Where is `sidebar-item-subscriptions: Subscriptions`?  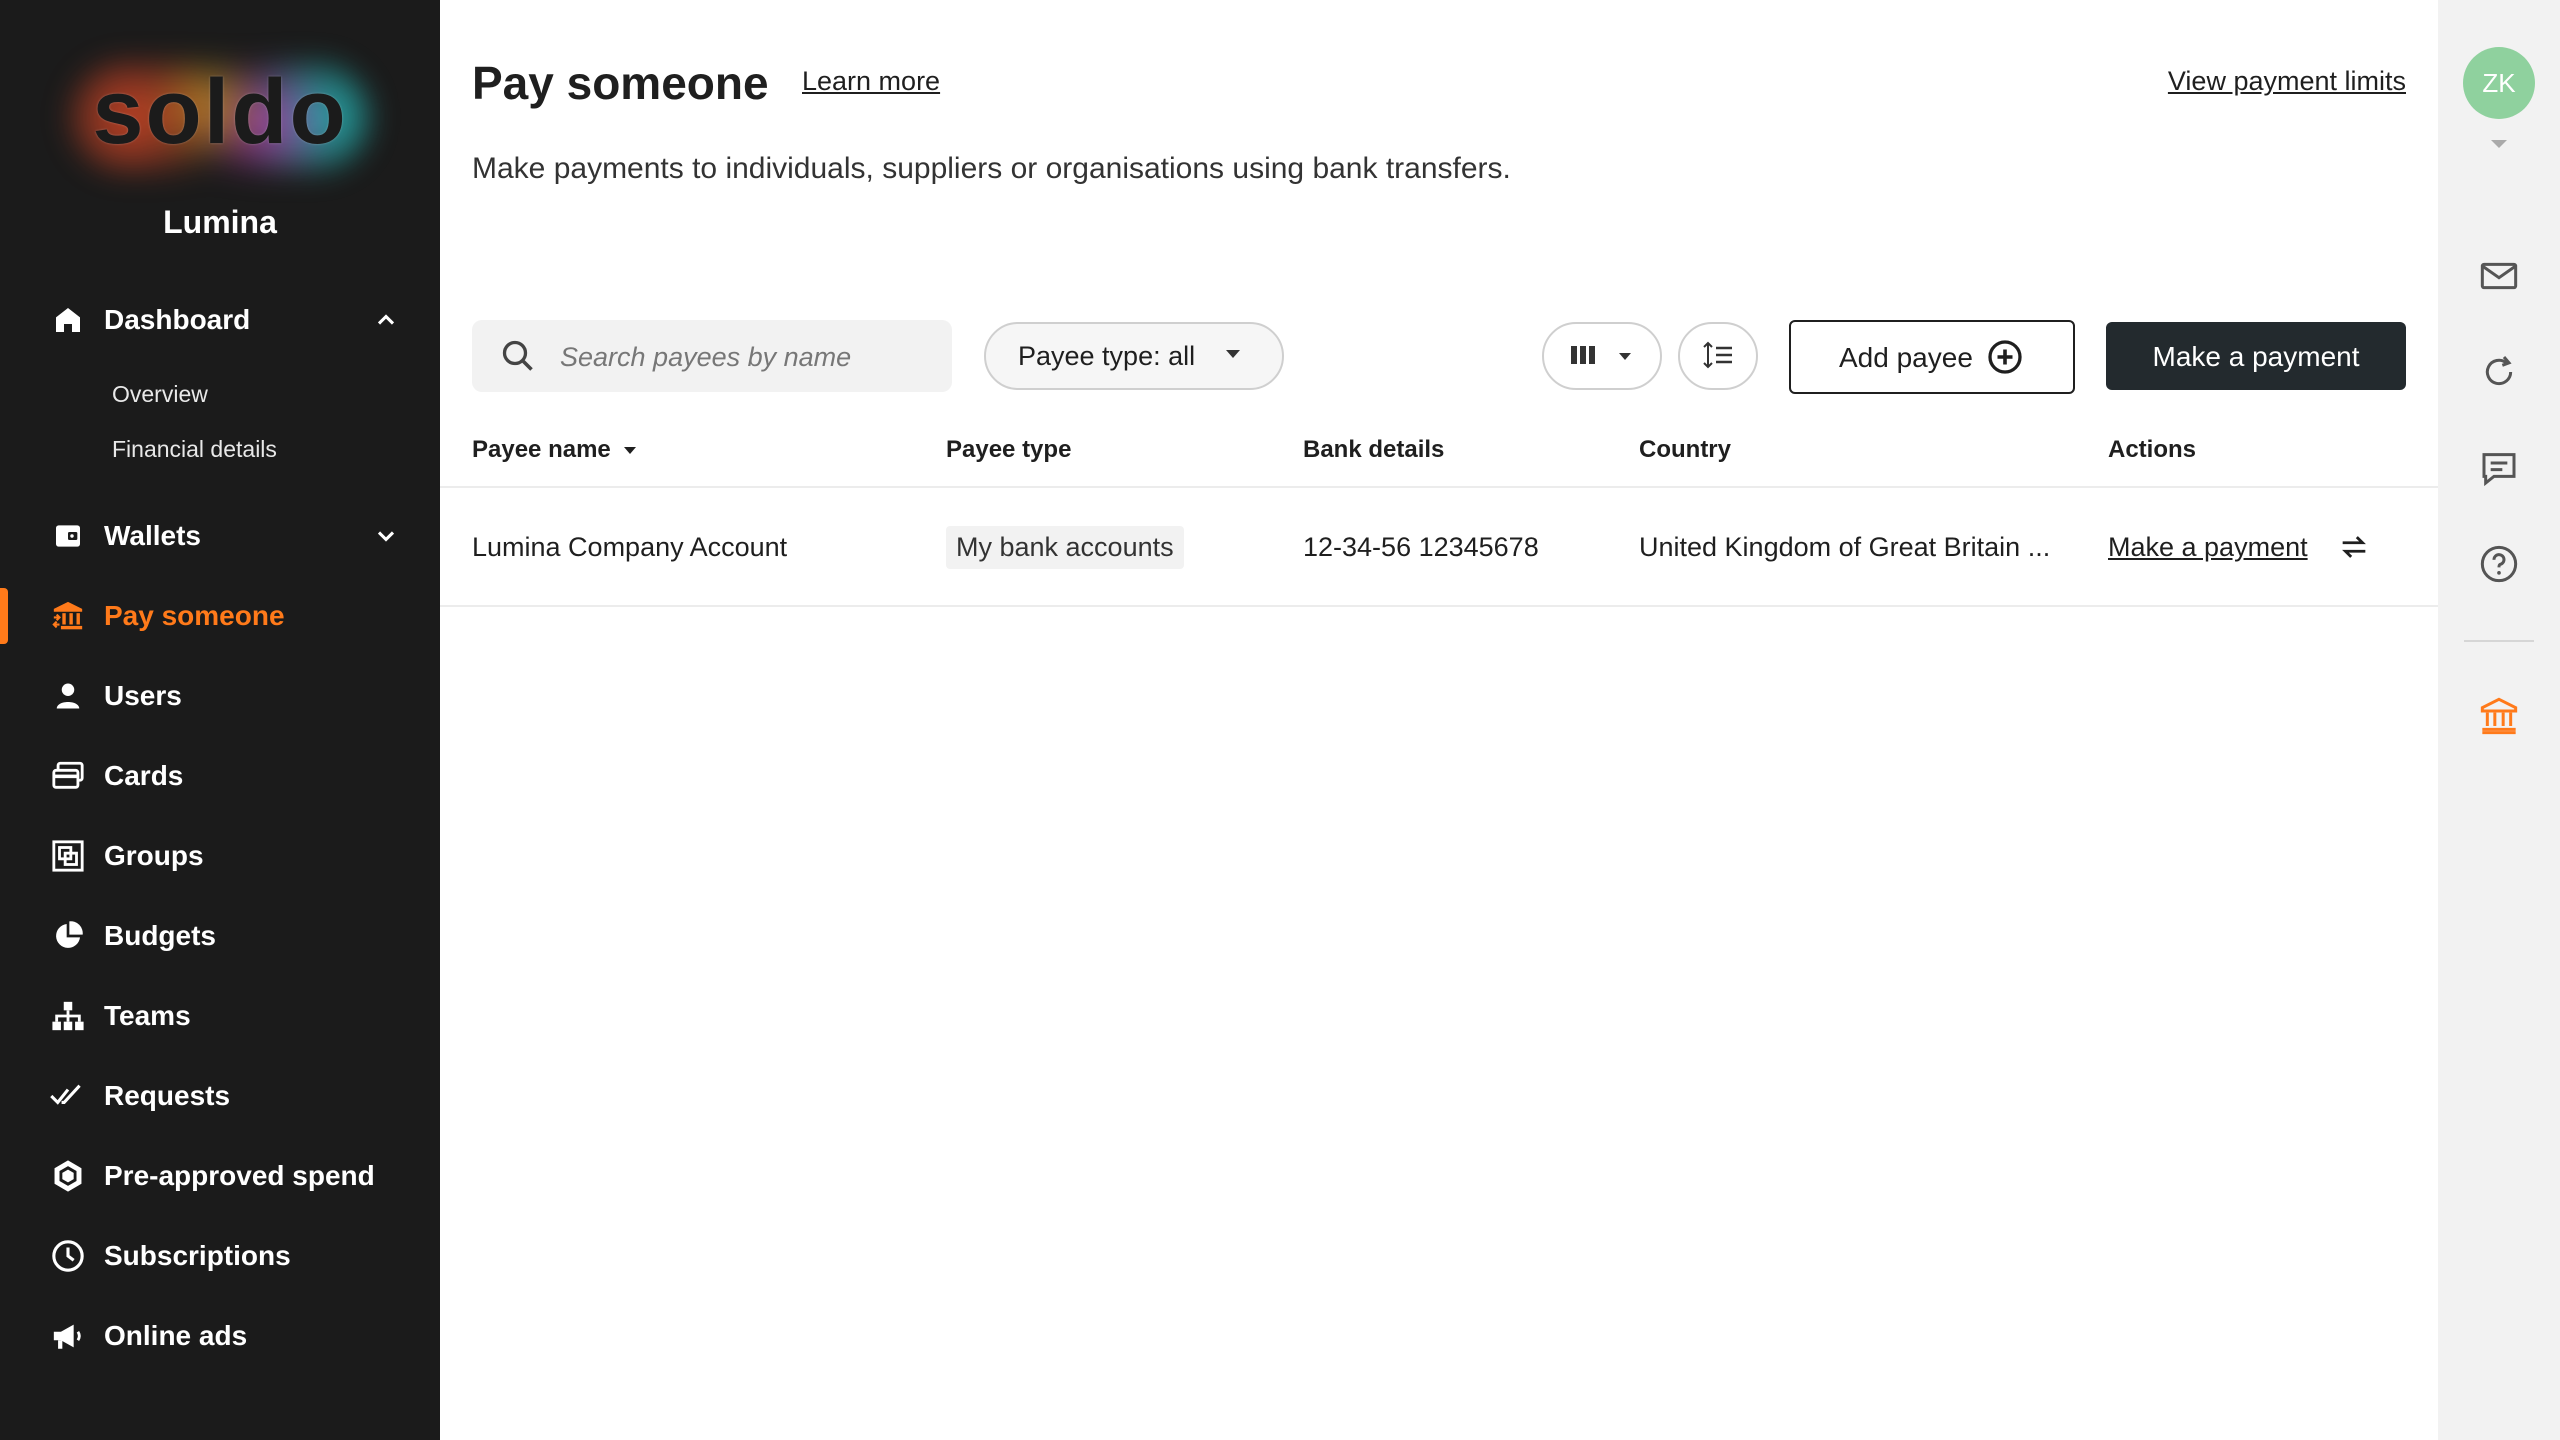
sidebar-item-subscriptions: Subscriptions is located at coordinates (220, 1256).